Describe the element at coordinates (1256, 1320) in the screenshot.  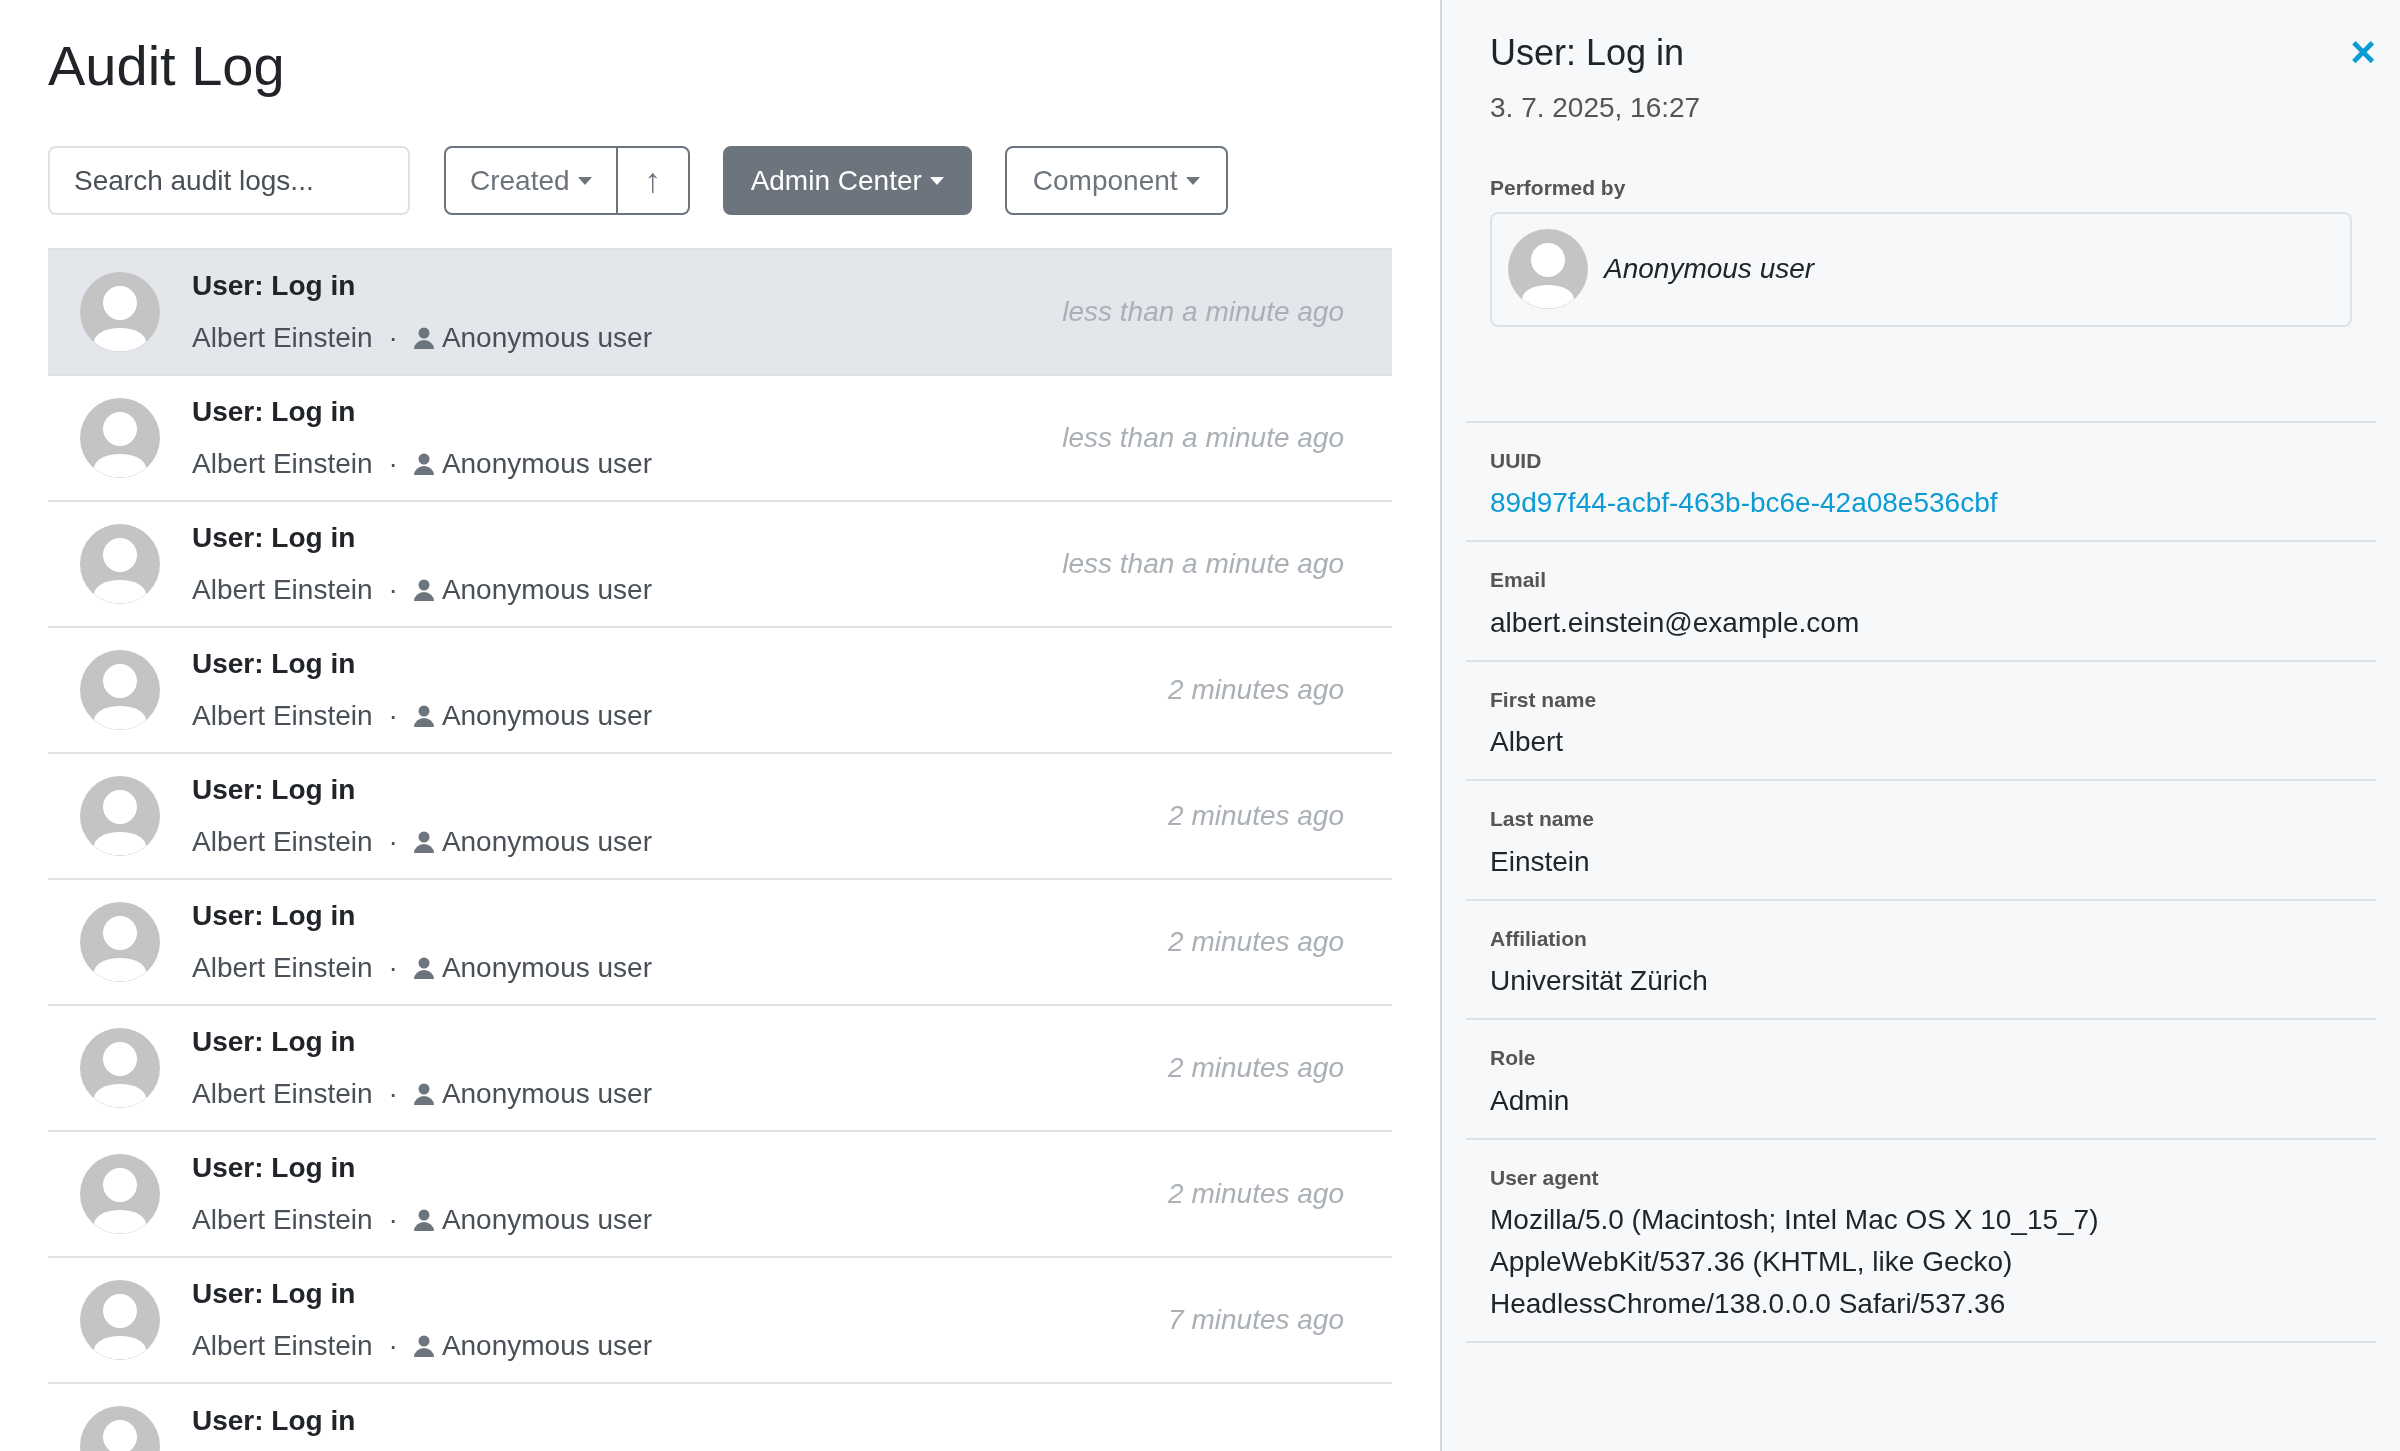
I see `entry-time: 7 minutes ago` at that location.